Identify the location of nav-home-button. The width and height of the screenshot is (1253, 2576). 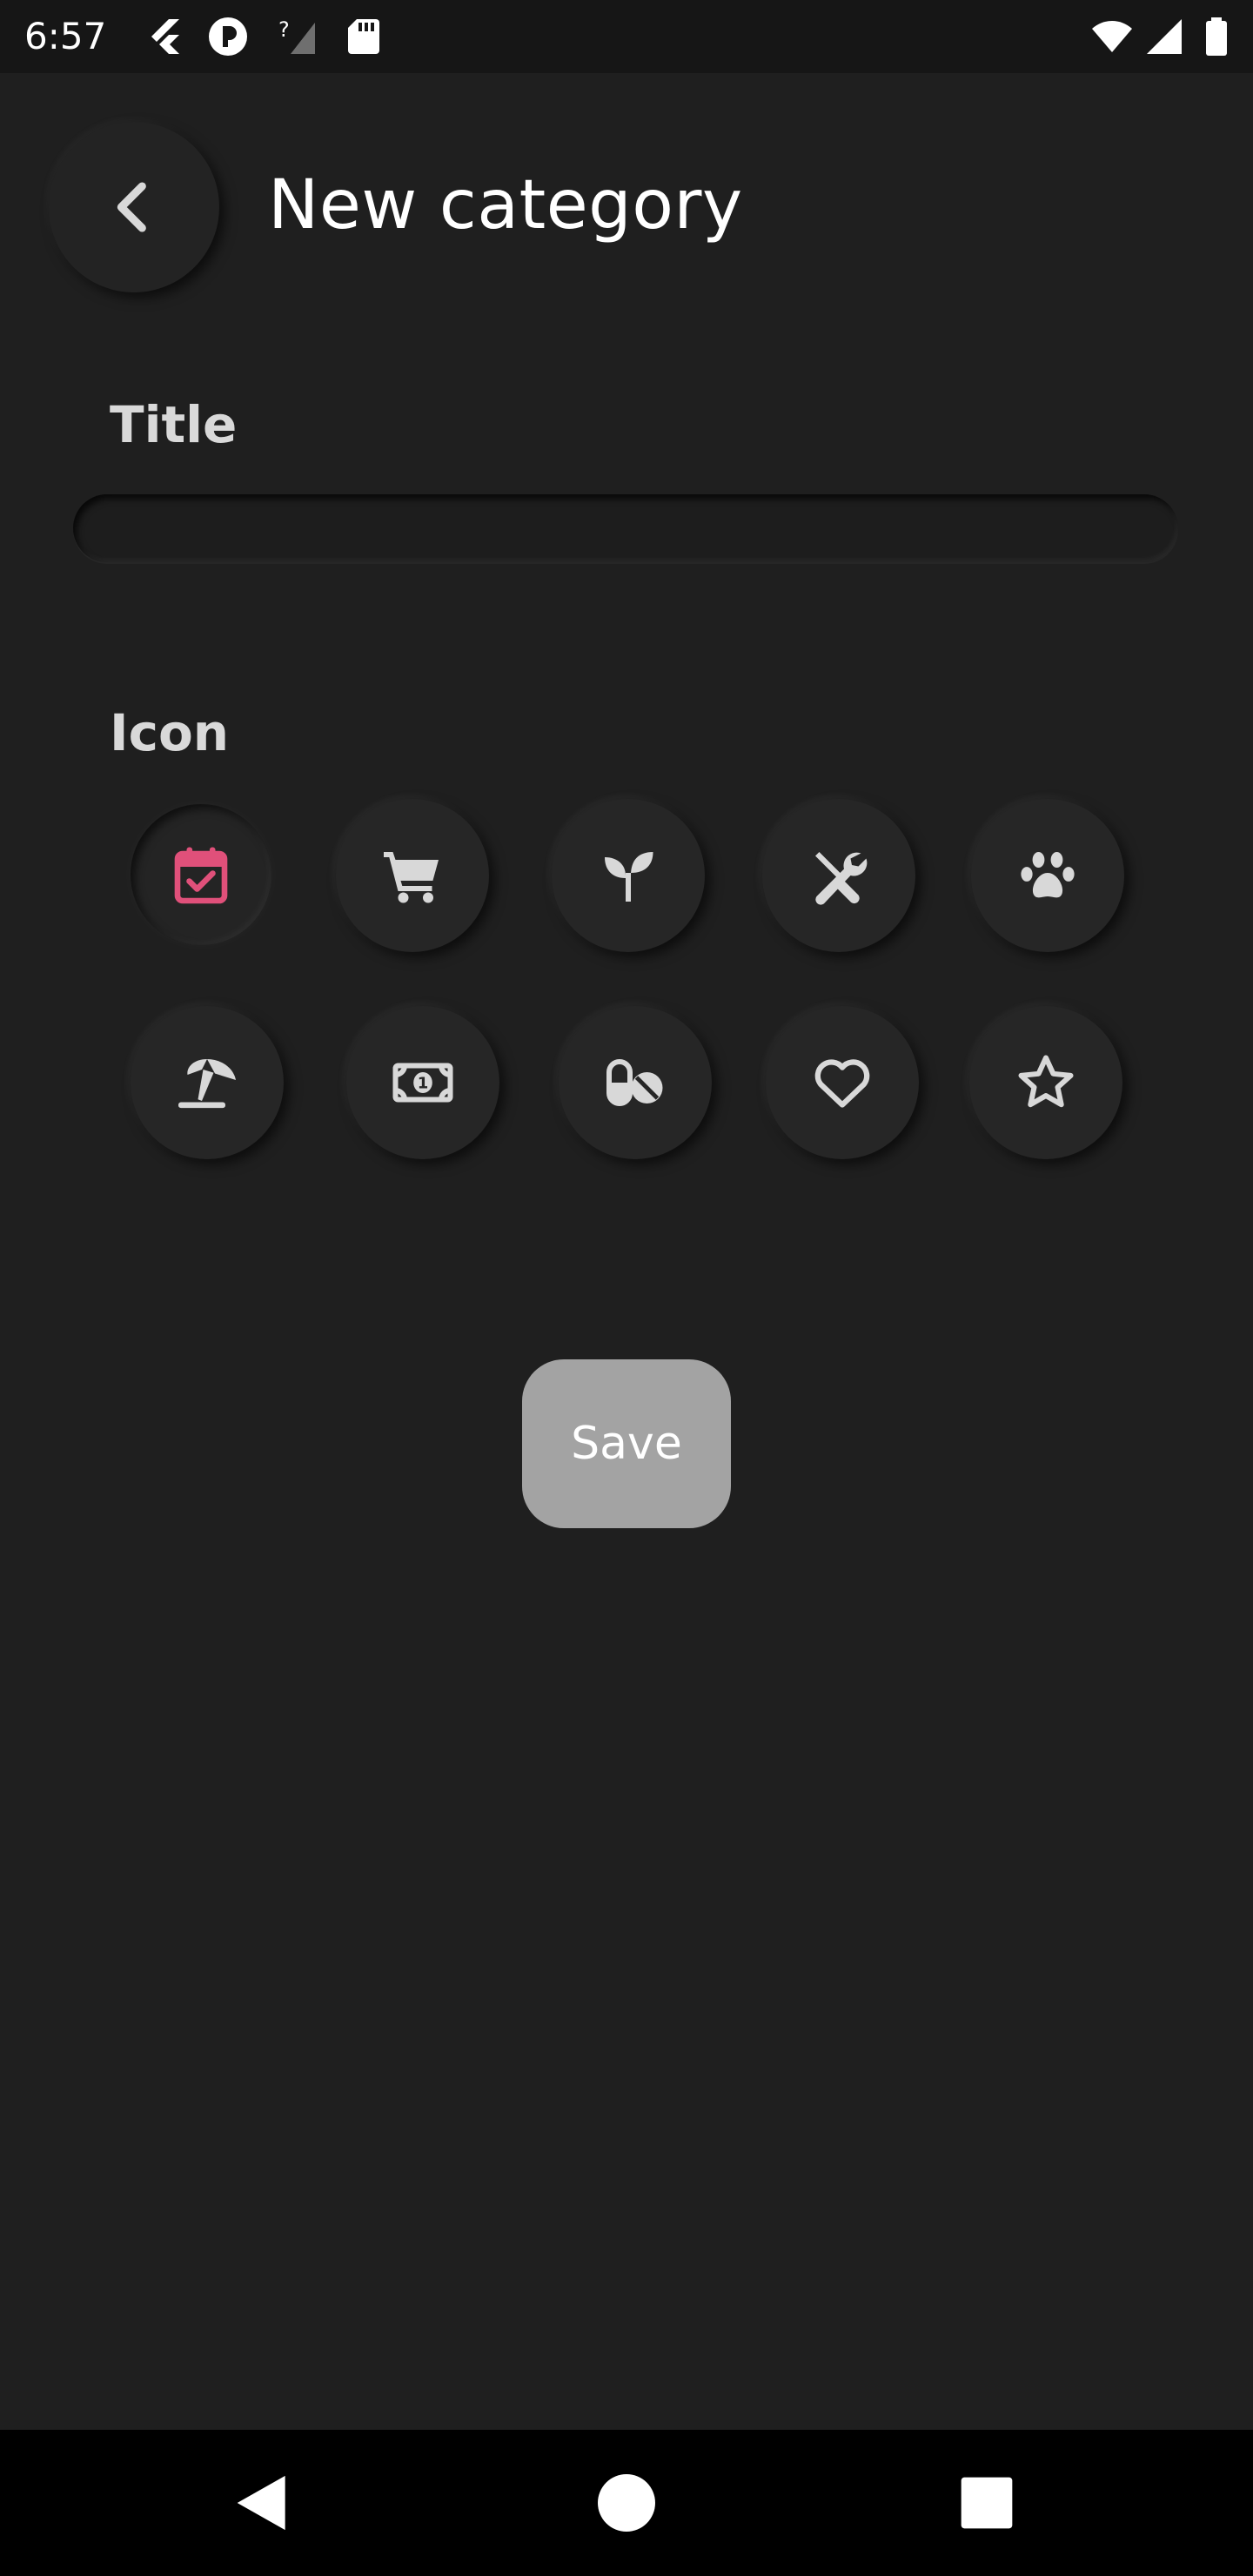
(626, 2503).